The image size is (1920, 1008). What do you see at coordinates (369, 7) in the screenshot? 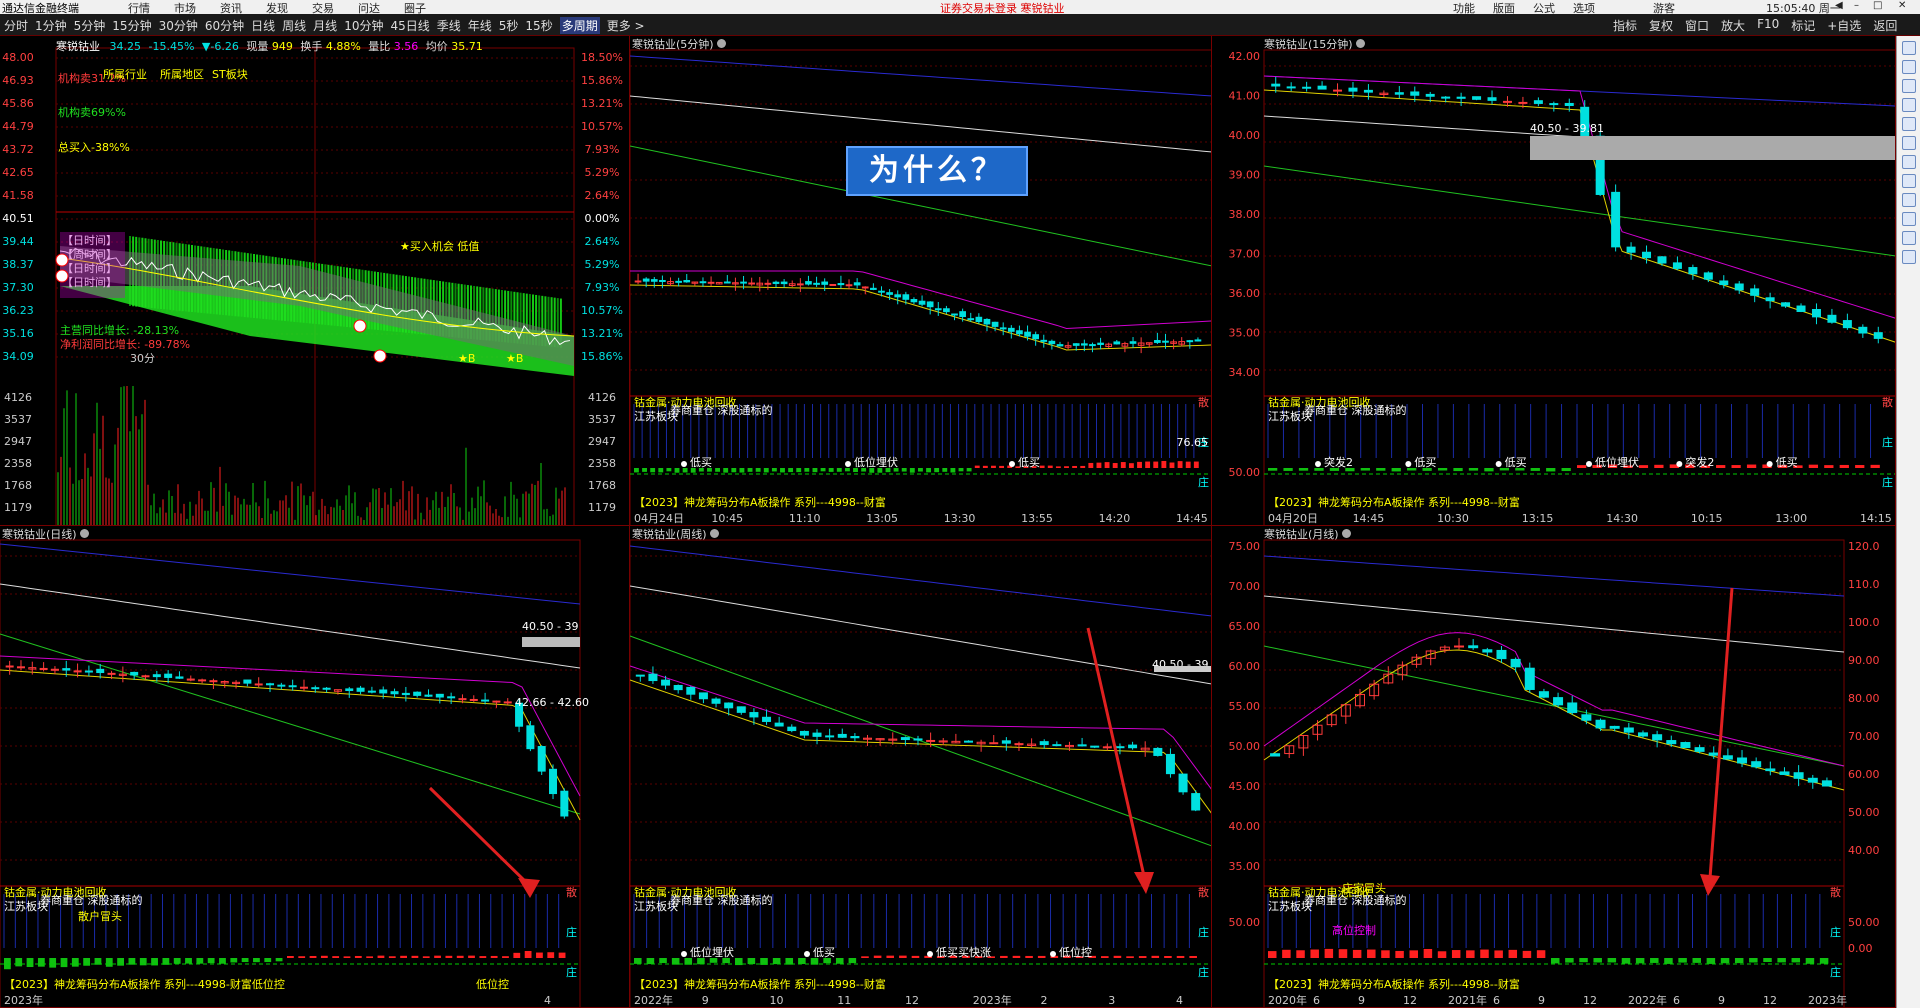
I see `menu-item: 问达` at bounding box center [369, 7].